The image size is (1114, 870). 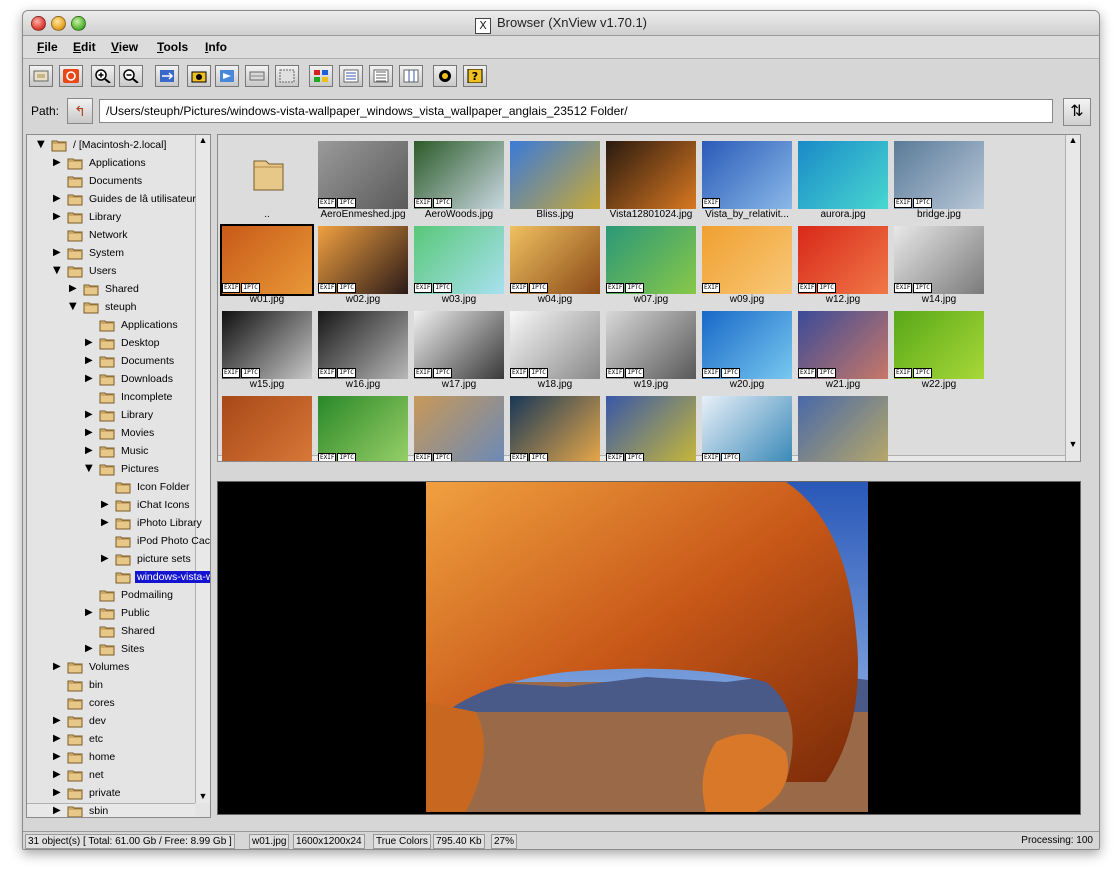 What do you see at coordinates (216, 47) in the screenshot?
I see `menu-info: Info` at bounding box center [216, 47].